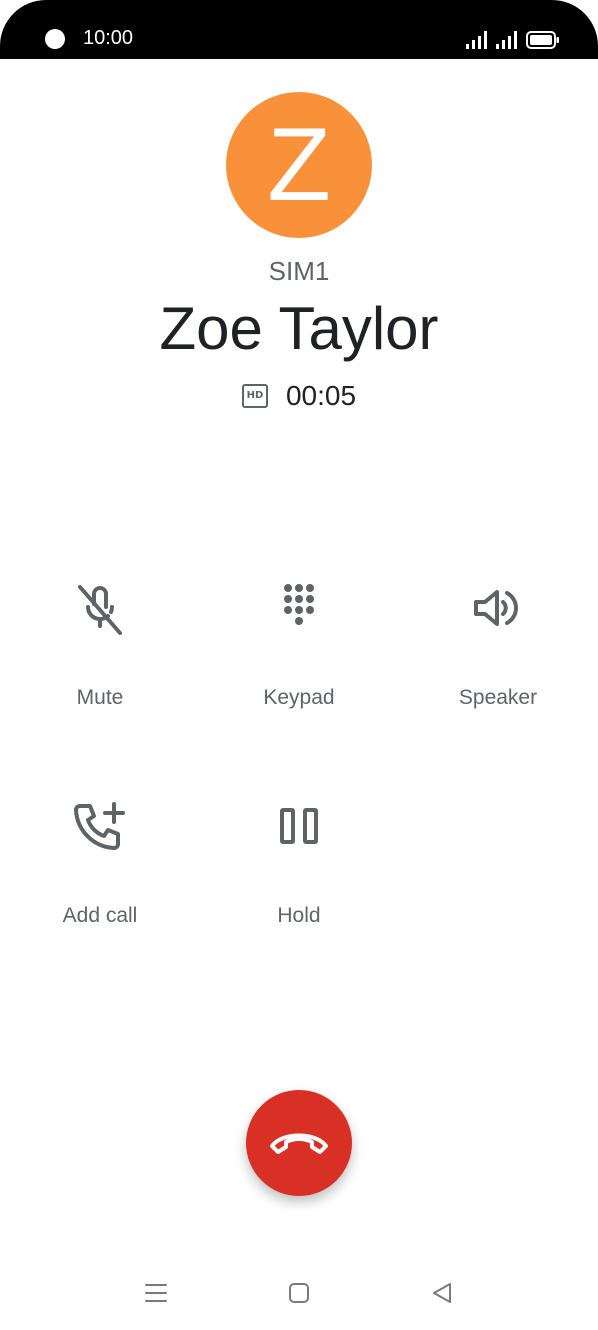  I want to click on speaker-label: Speaker, so click(498, 697).